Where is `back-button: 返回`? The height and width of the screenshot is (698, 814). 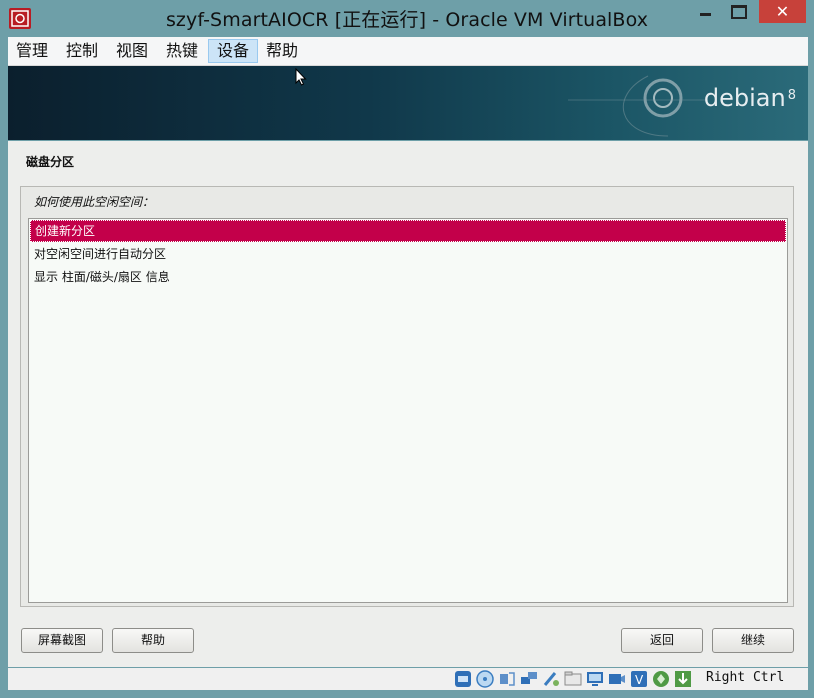 back-button: 返回 is located at coordinates (662, 640).